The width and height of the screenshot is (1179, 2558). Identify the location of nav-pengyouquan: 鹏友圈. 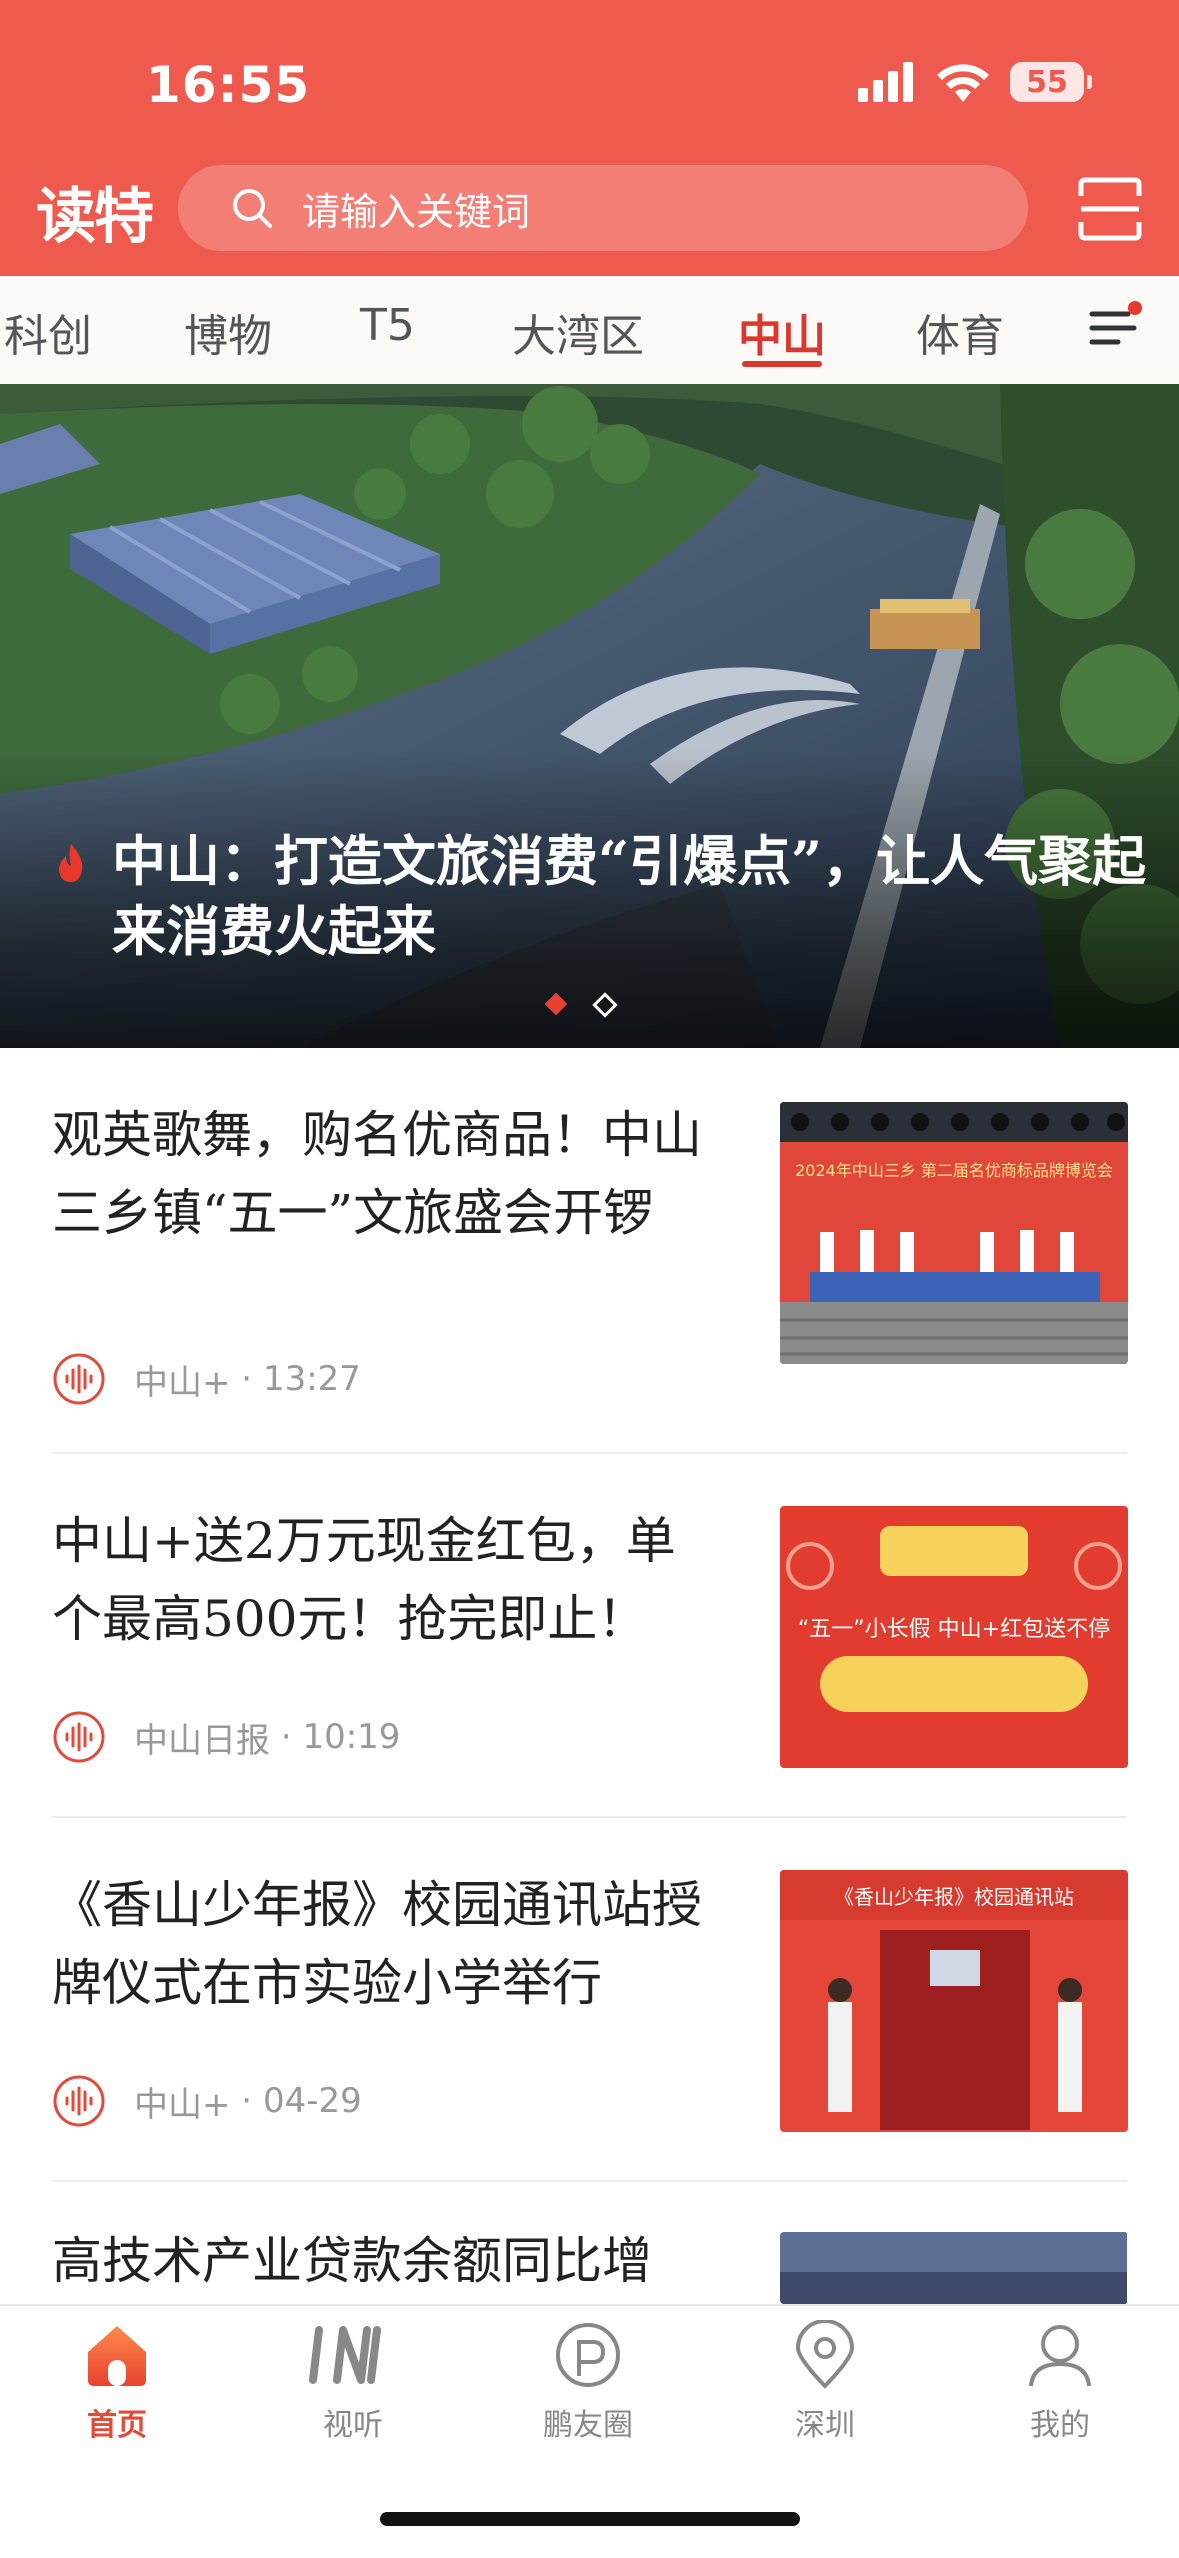
(588, 2382).